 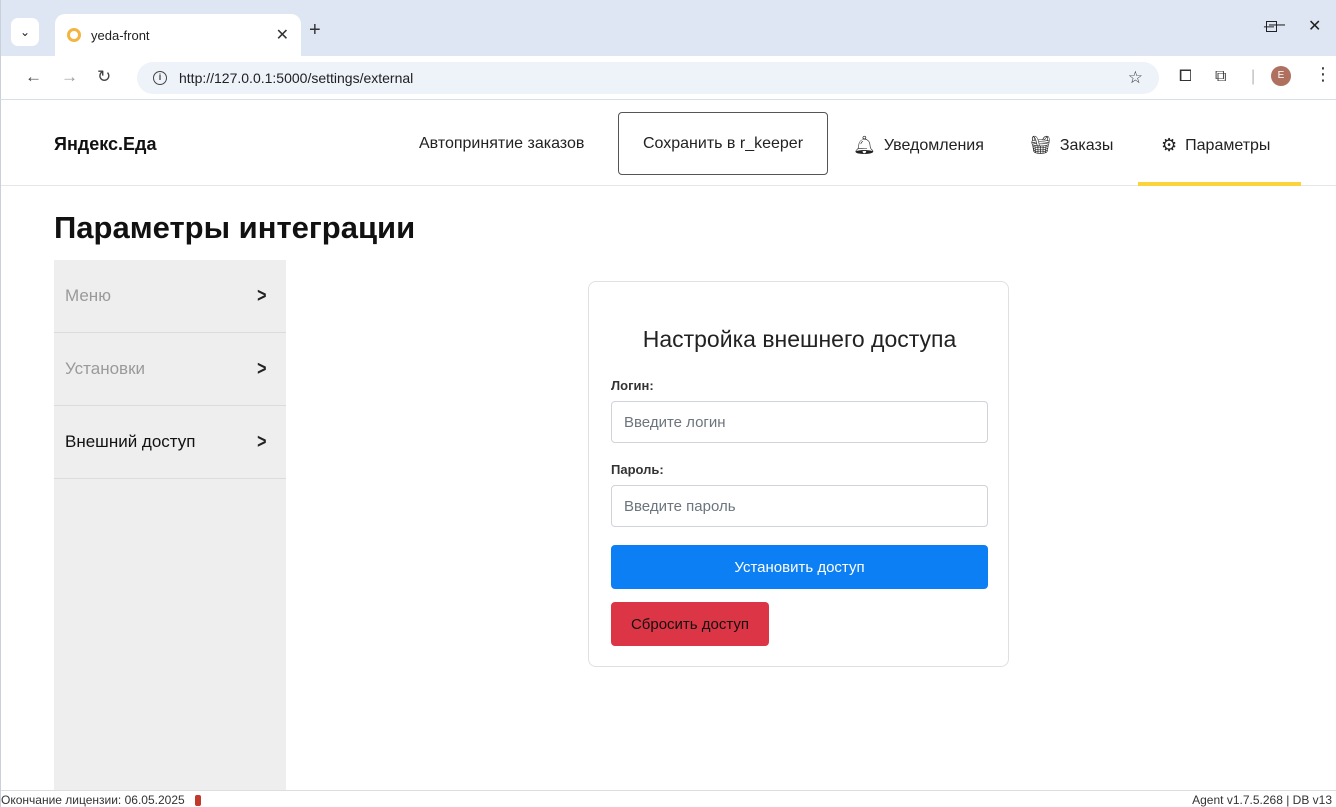 I want to click on license-info: Окончание лицензии: 06.05.2025, so click(x=101, y=800).